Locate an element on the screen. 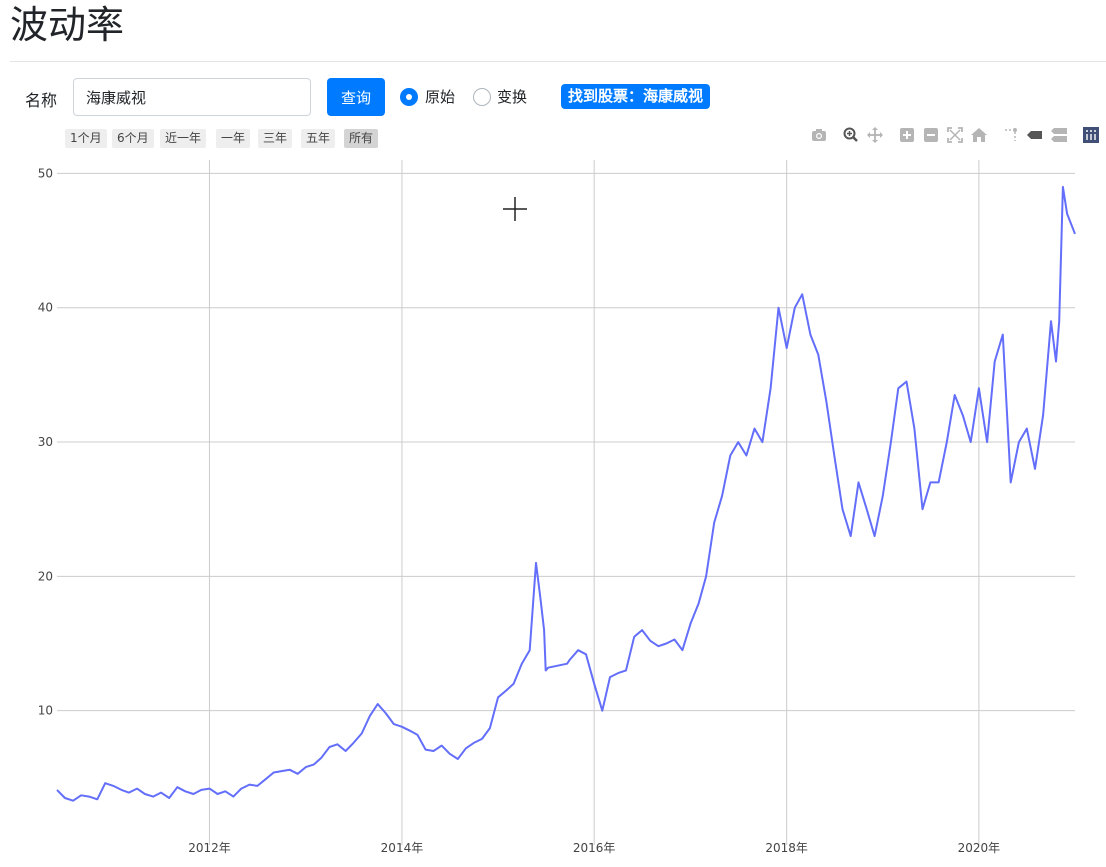  y-tick-label: 40 is located at coordinates (45, 308).